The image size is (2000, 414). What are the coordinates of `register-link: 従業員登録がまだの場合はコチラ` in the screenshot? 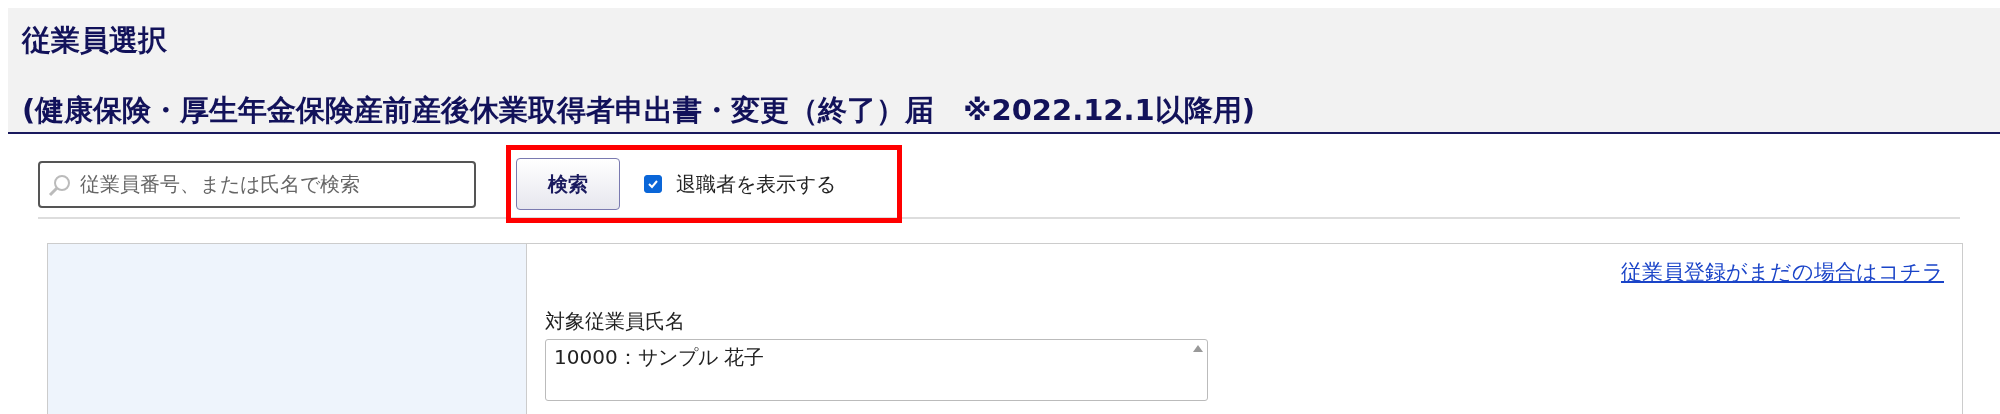 It's located at (1782, 272).